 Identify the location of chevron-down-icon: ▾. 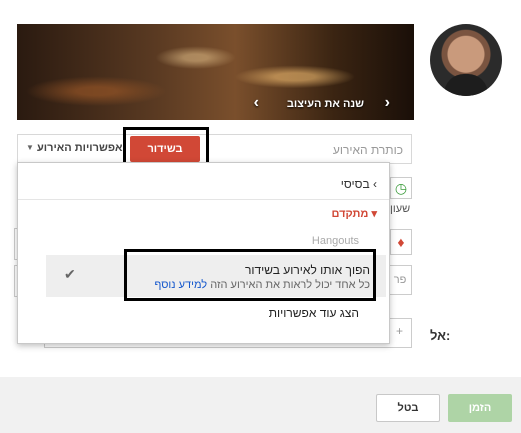
(374, 214).